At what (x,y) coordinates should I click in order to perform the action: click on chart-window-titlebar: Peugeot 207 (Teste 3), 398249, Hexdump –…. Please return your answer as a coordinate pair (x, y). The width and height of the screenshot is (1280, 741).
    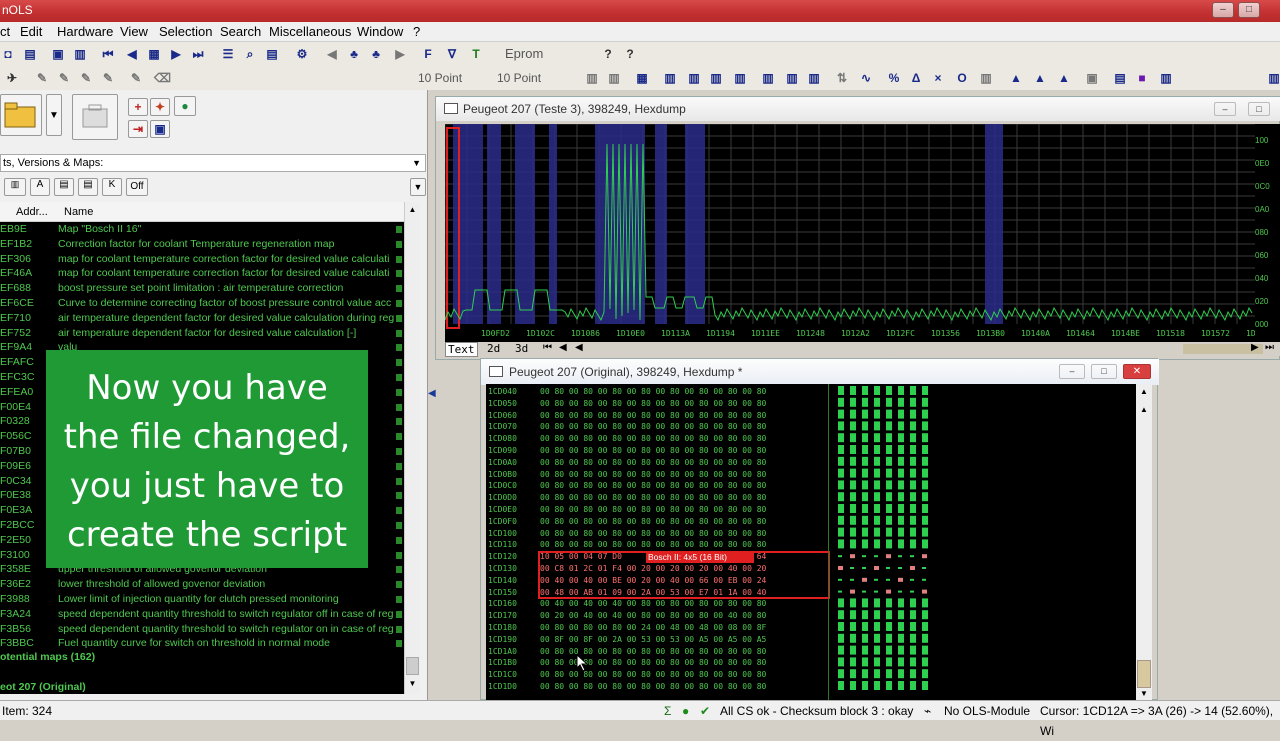
    Looking at the image, I should click on (858, 109).